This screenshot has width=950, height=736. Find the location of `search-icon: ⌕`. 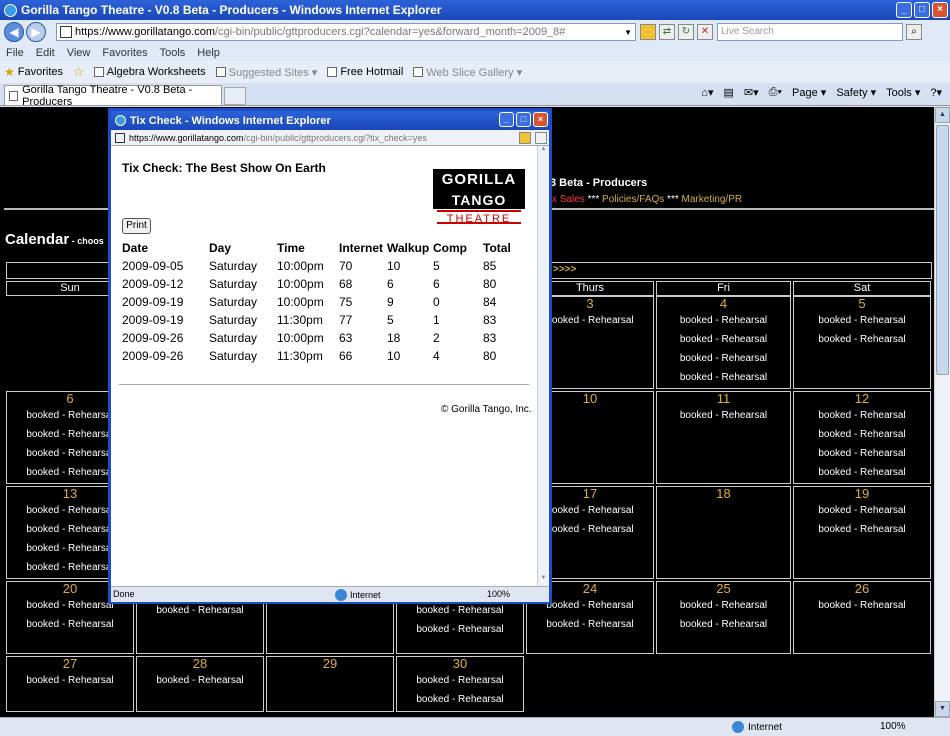

search-icon: ⌕ is located at coordinates (914, 32).